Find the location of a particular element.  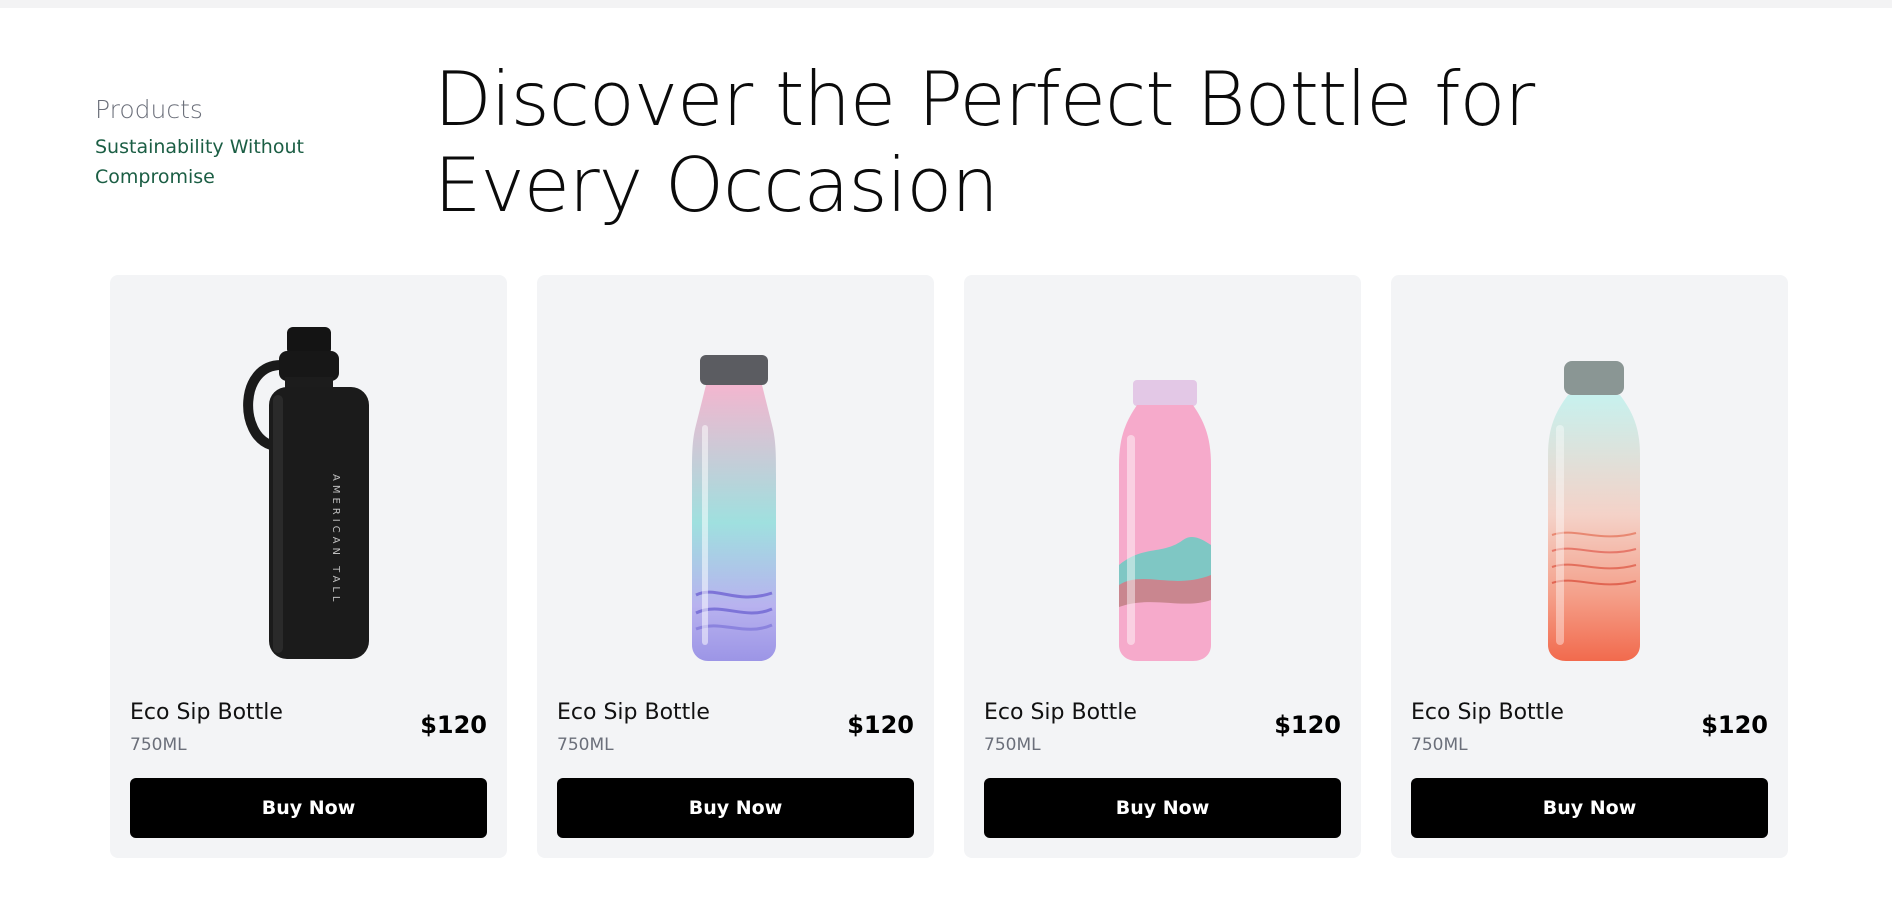

black-bottle-icon-svg: AMERICAN TALL is located at coordinates (305, 493).